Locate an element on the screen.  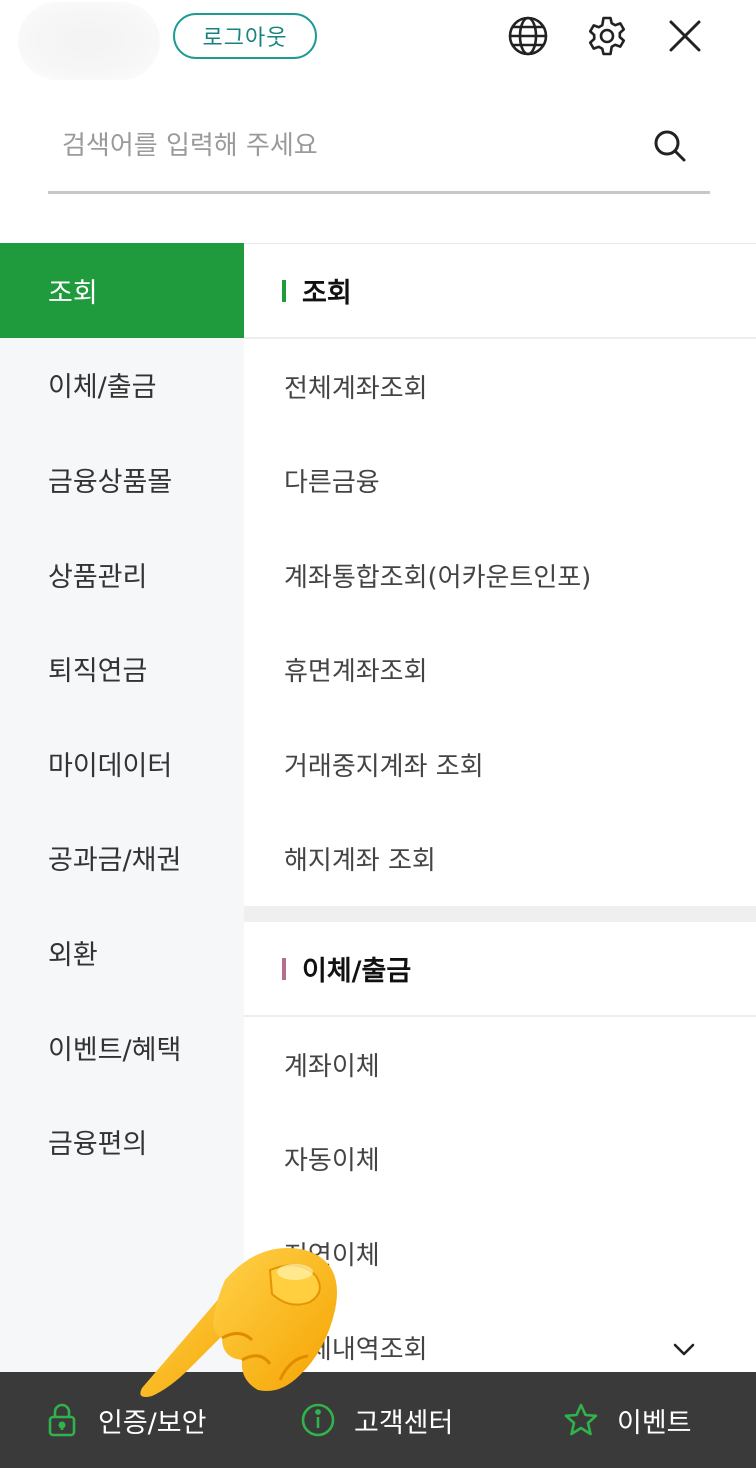
search-input is located at coordinates (352, 146).